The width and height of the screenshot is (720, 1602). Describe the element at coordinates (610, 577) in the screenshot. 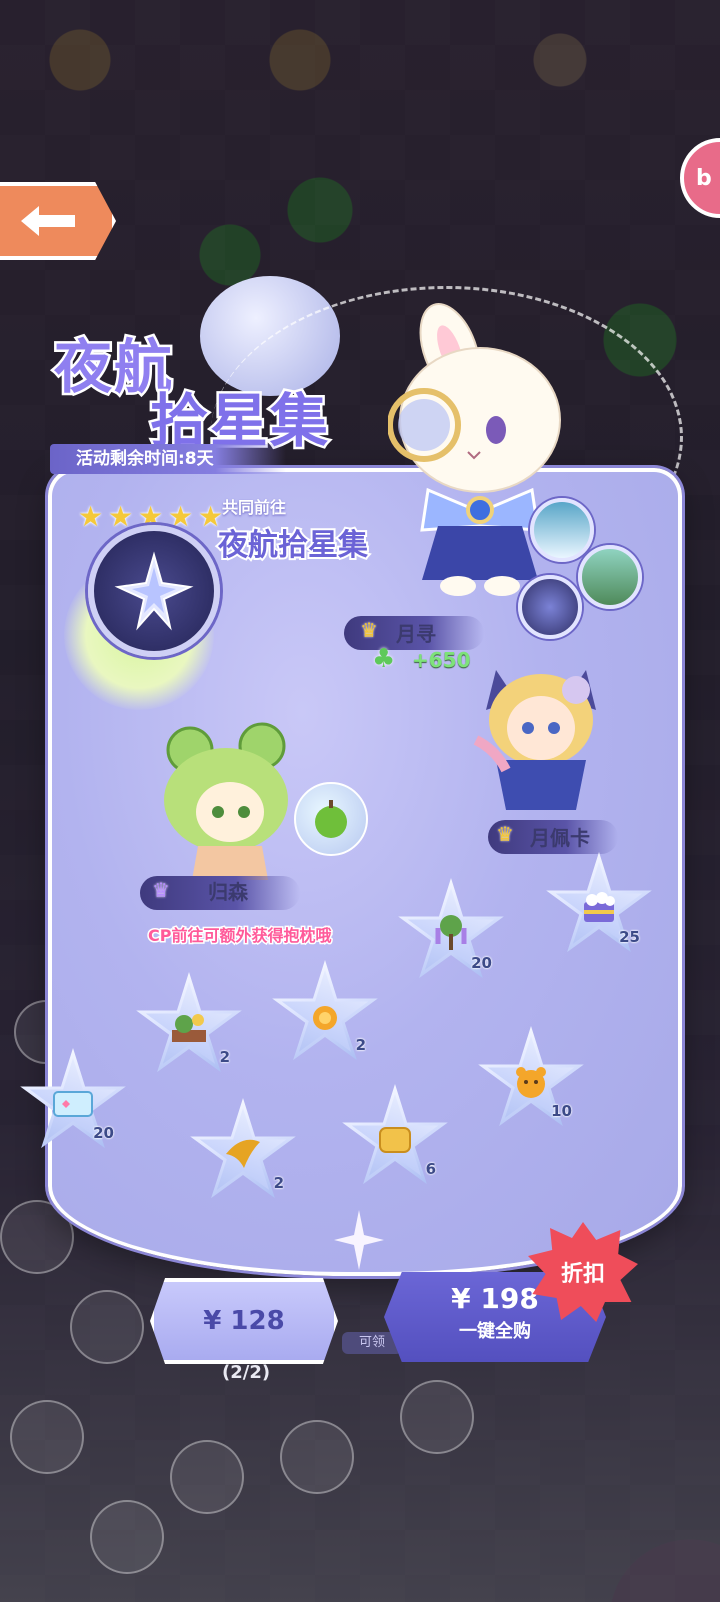

I see `hill-scene-icon` at that location.